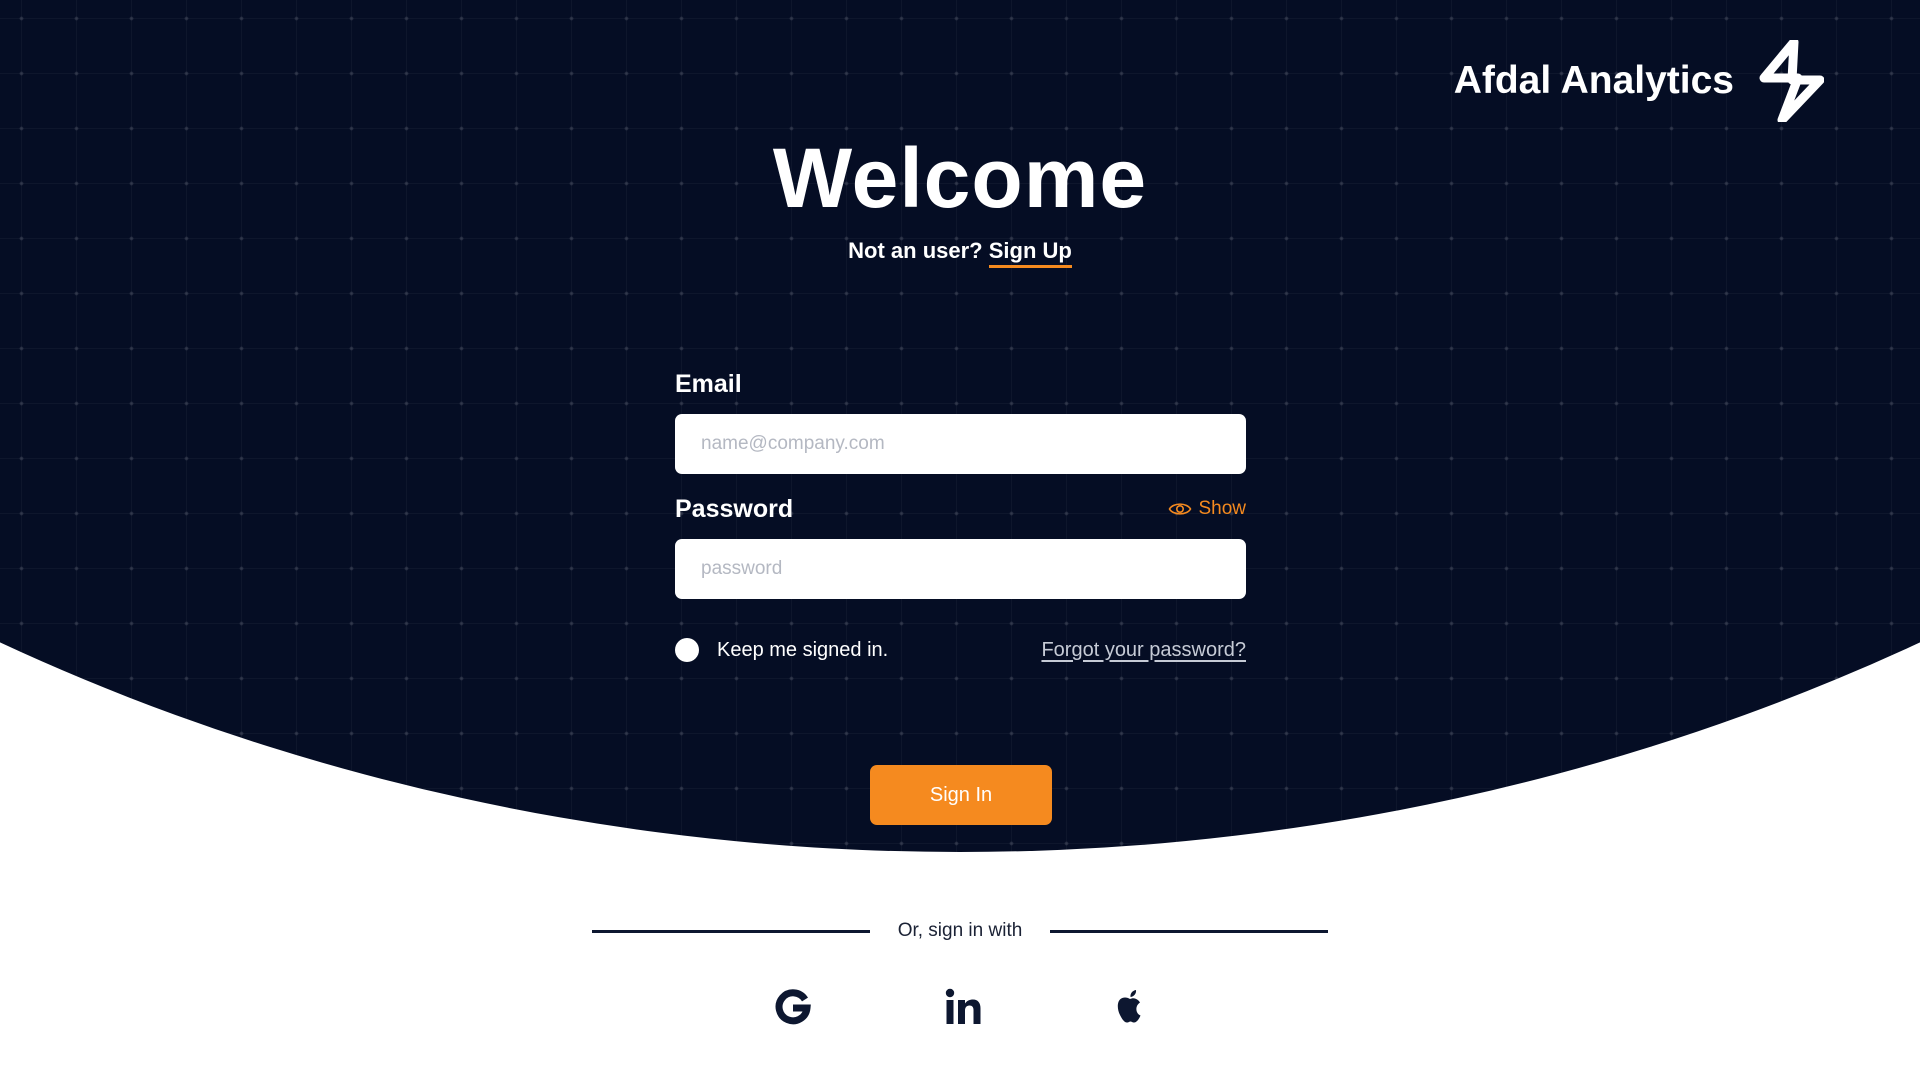 The height and width of the screenshot is (1080, 1920). I want to click on apple-icon, so click(1129, 1006).